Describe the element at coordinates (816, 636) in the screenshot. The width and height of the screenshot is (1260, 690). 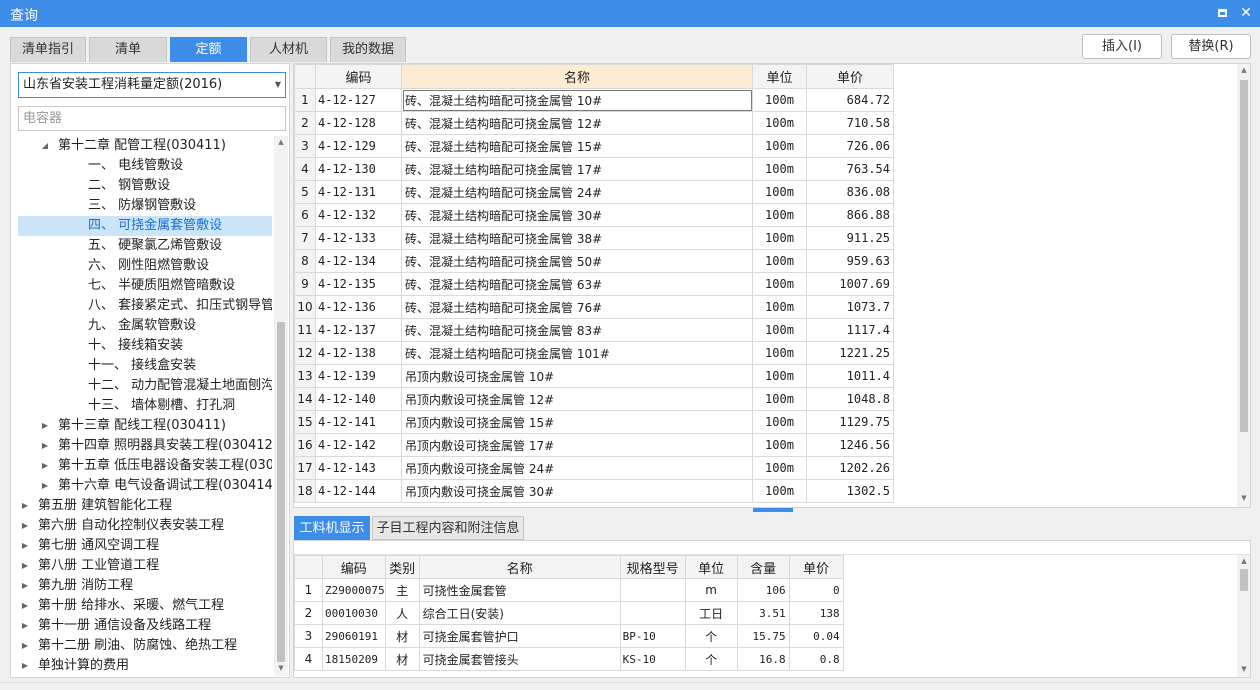
I see `resource-price: 0.04` at that location.